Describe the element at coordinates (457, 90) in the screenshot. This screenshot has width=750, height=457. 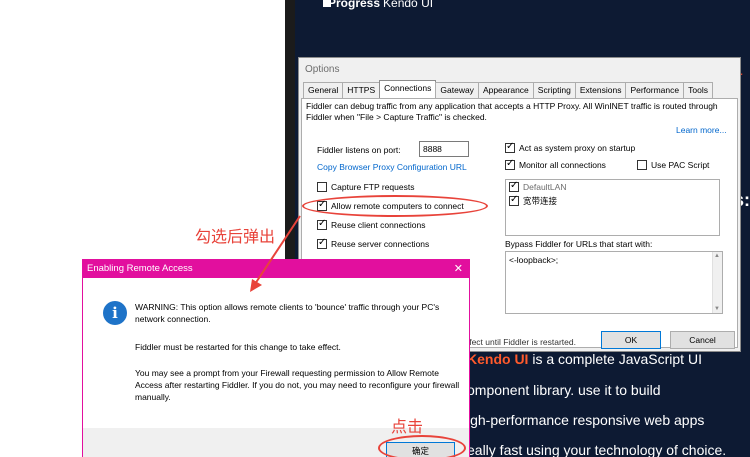
I see `tab-gateway: Gateway` at that location.